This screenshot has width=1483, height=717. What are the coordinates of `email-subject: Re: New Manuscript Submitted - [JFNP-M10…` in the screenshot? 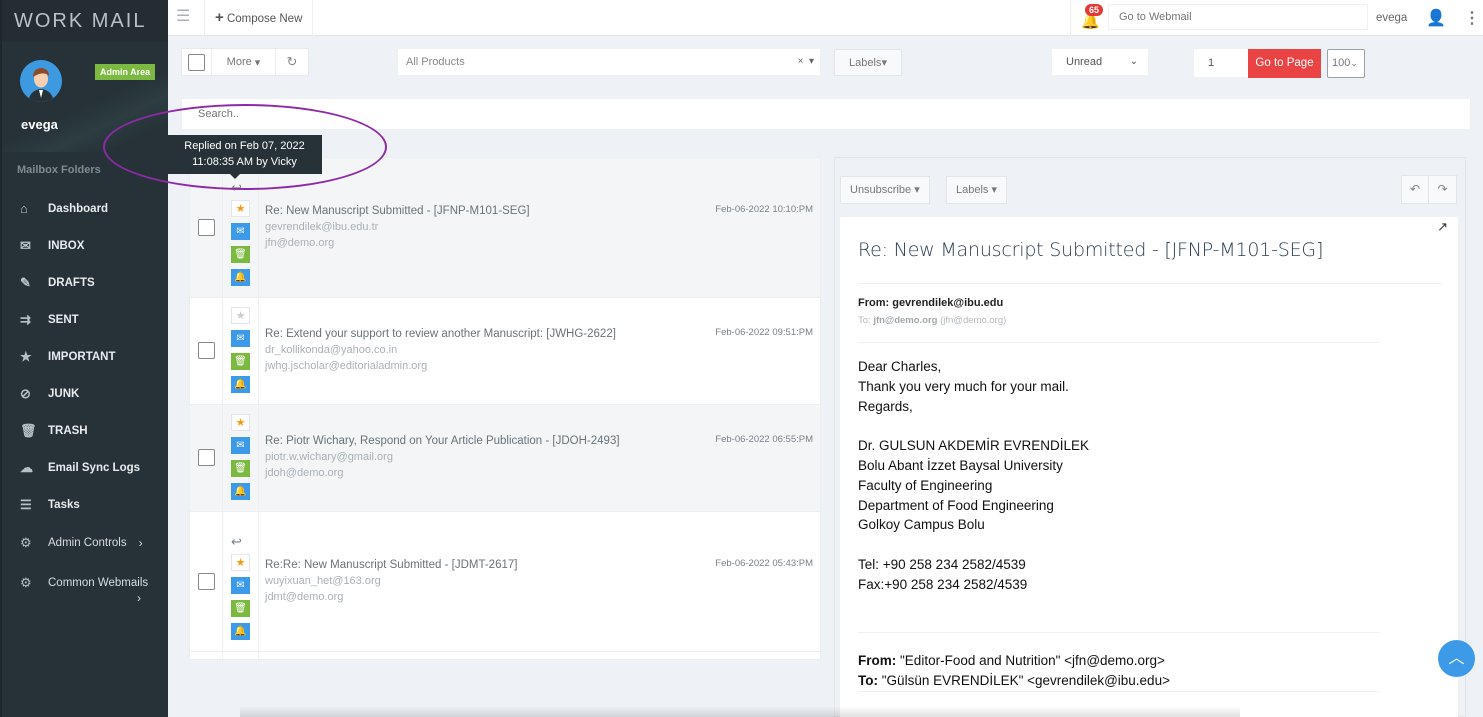 It's located at (397, 211).